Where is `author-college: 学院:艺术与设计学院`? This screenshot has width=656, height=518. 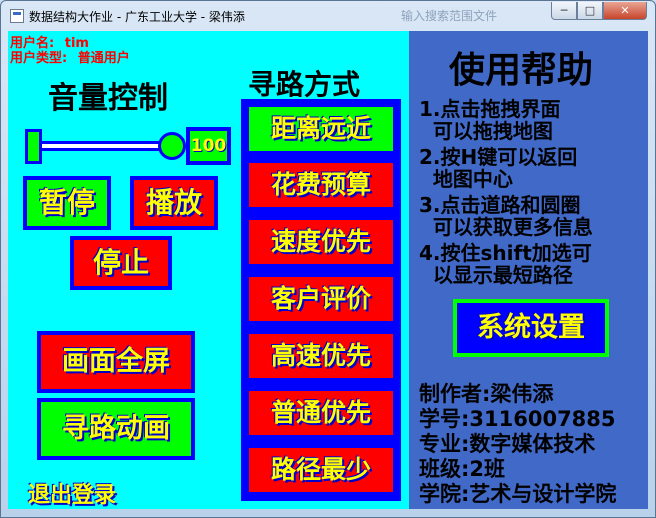 author-college: 学院:艺术与设计学院 is located at coordinates (518, 494).